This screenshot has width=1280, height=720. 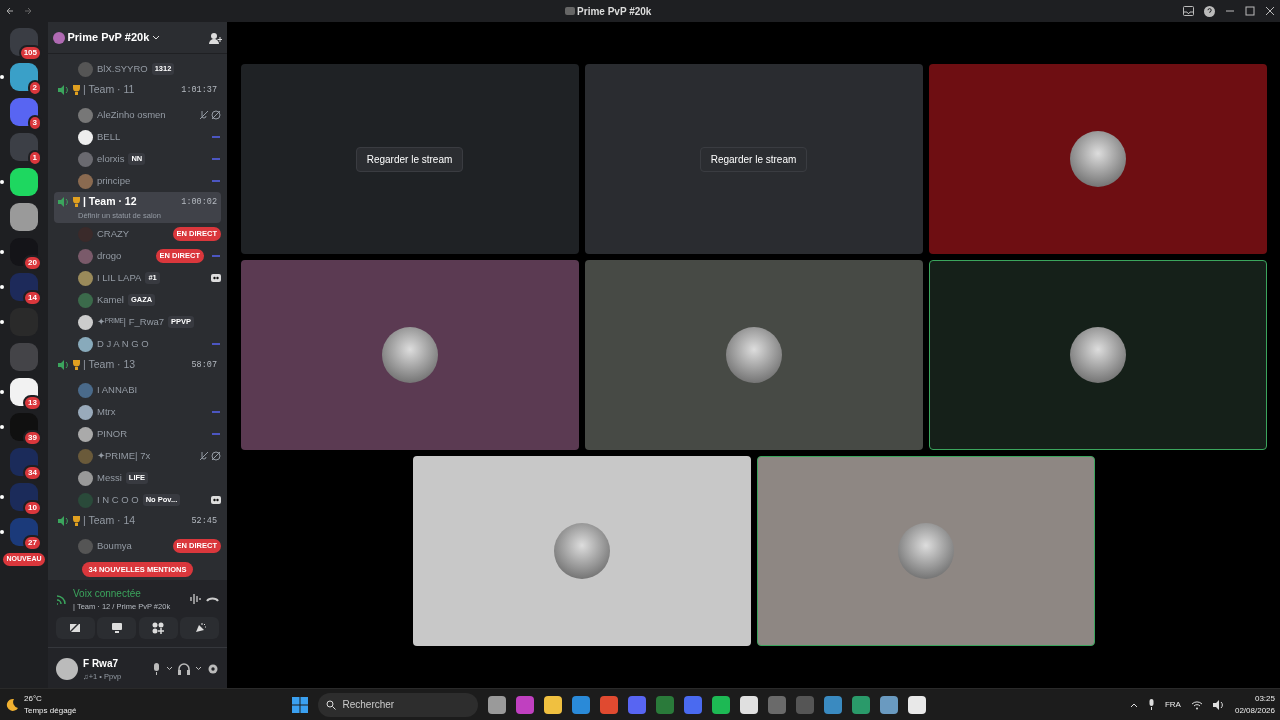 What do you see at coordinates (108, 37) in the screenshot?
I see `server-name: Prime PvP #20k` at bounding box center [108, 37].